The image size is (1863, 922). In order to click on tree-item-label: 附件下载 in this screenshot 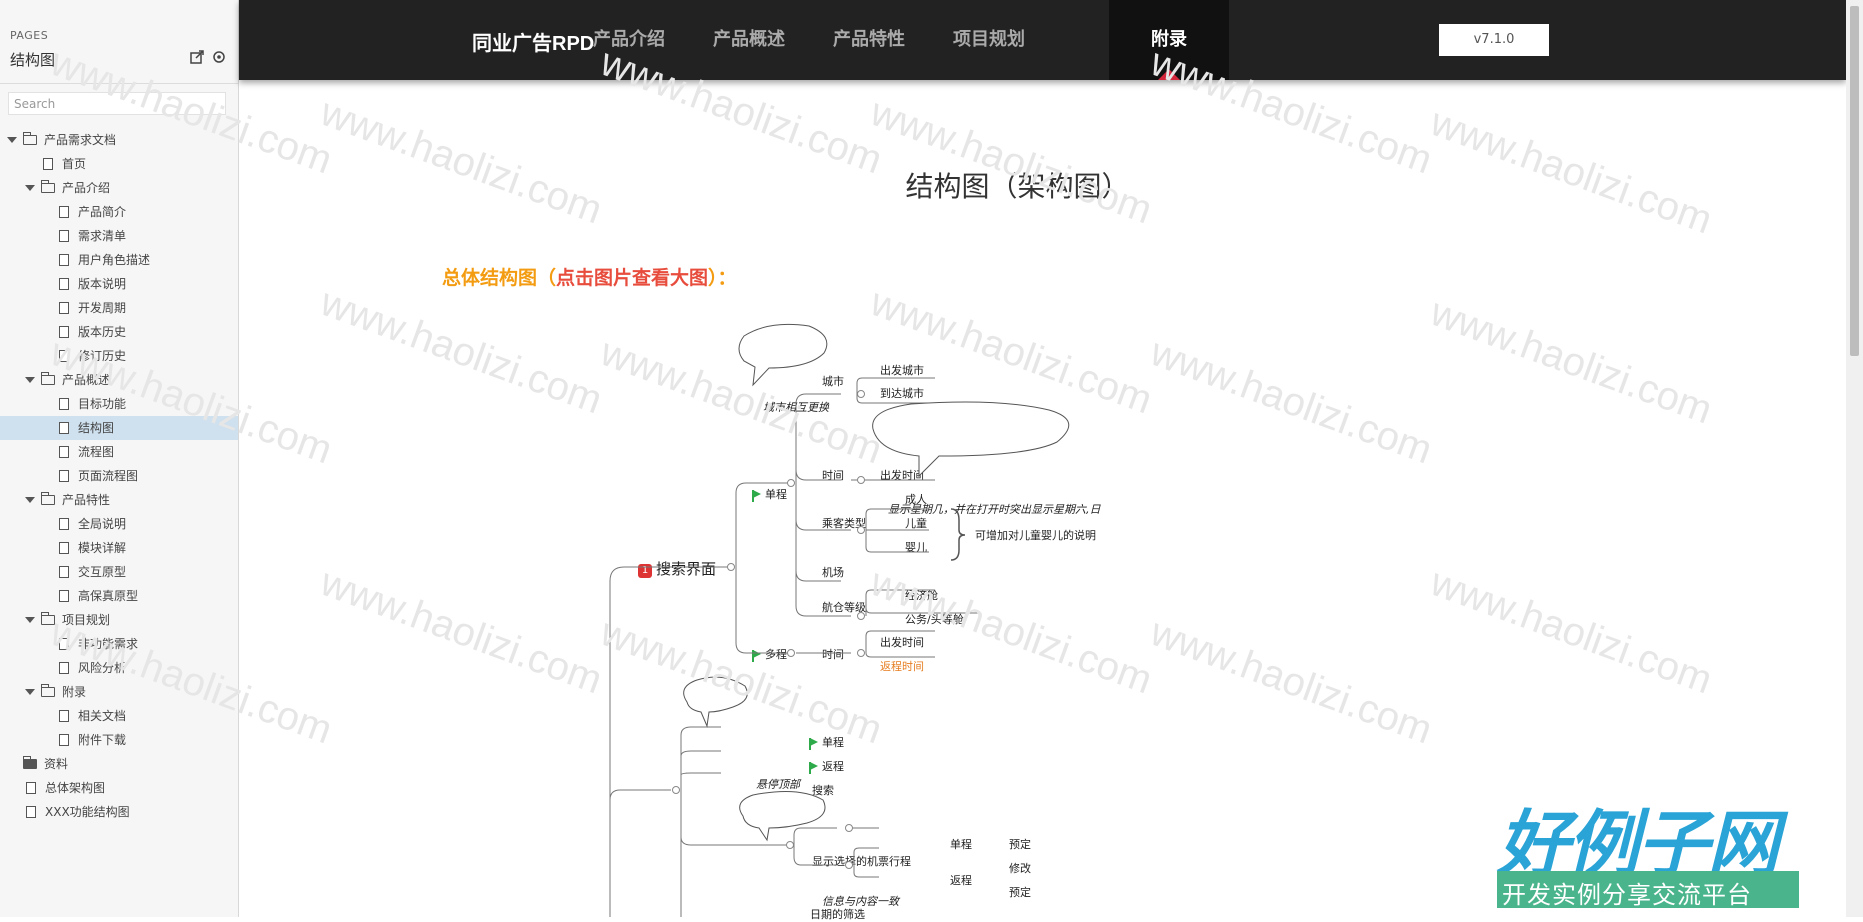, I will do `click(102, 740)`.